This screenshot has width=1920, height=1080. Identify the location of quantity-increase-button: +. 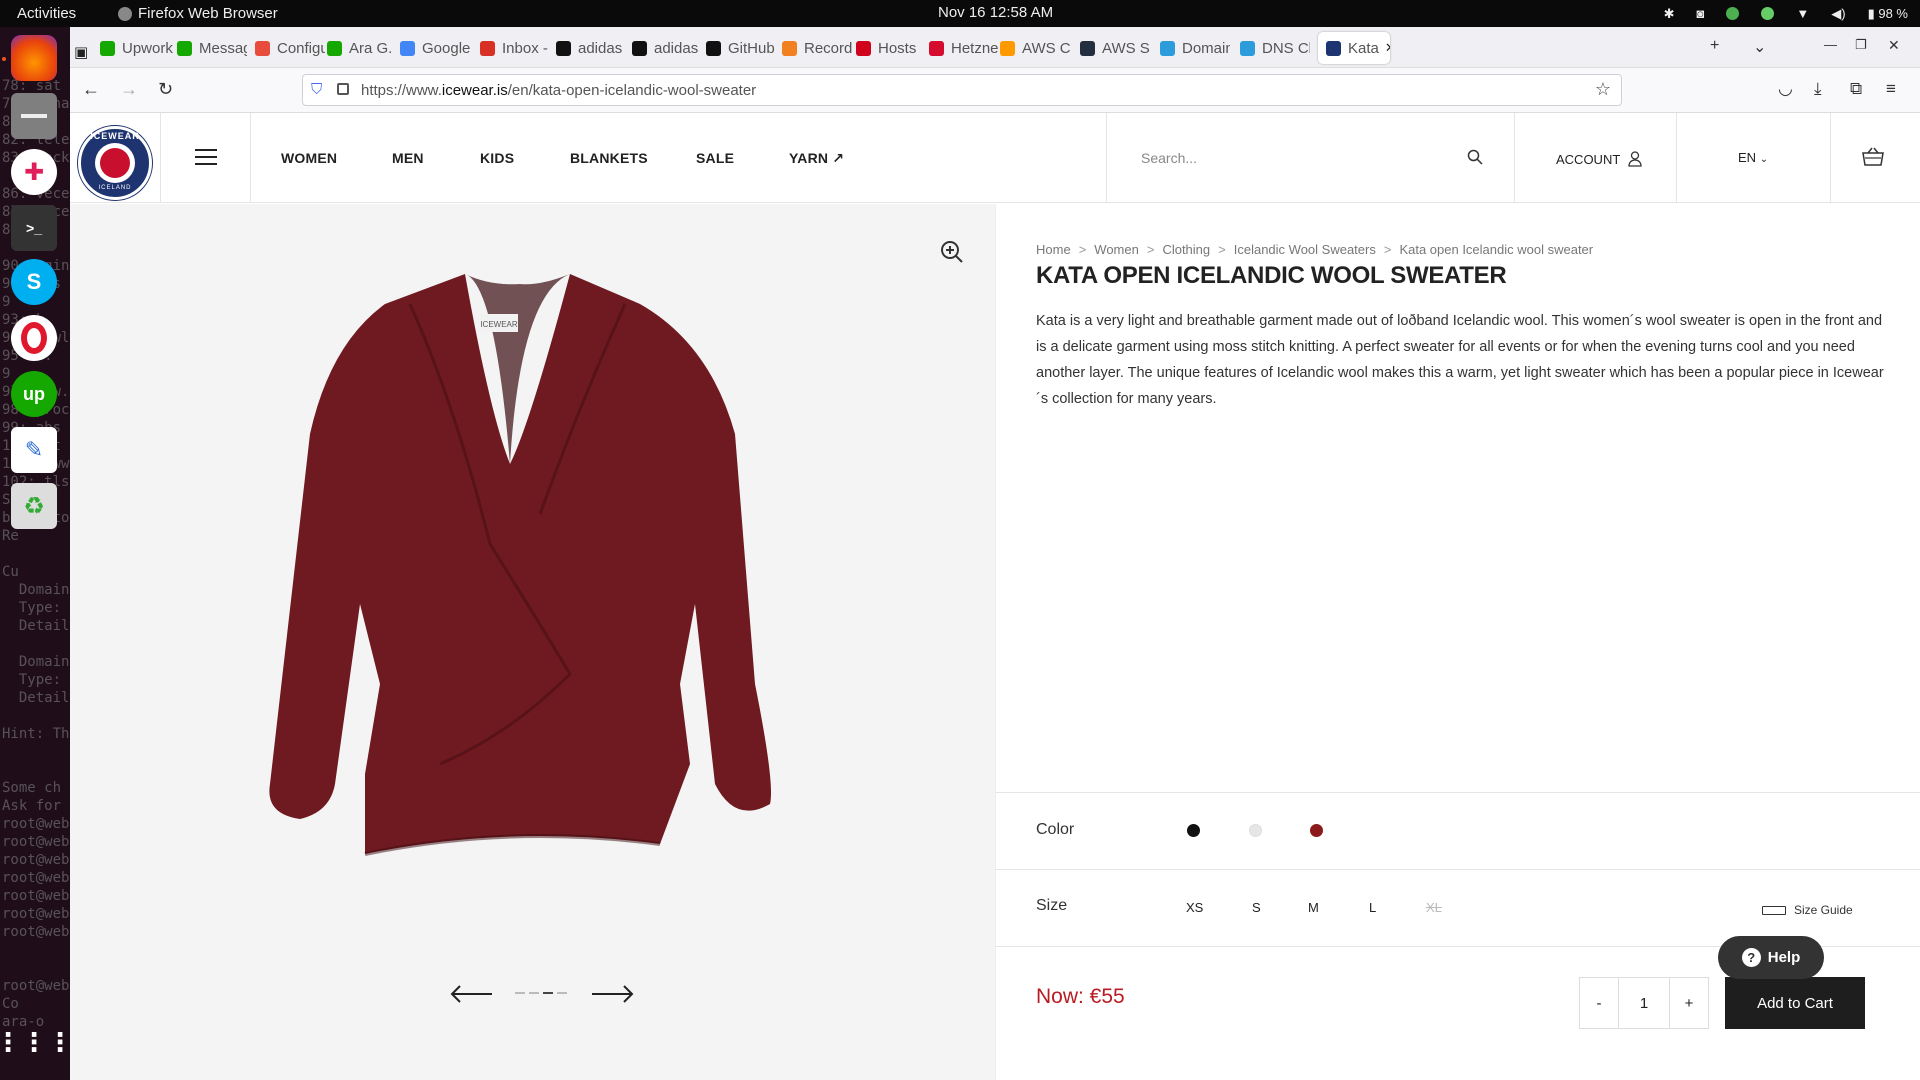
(1689, 1003).